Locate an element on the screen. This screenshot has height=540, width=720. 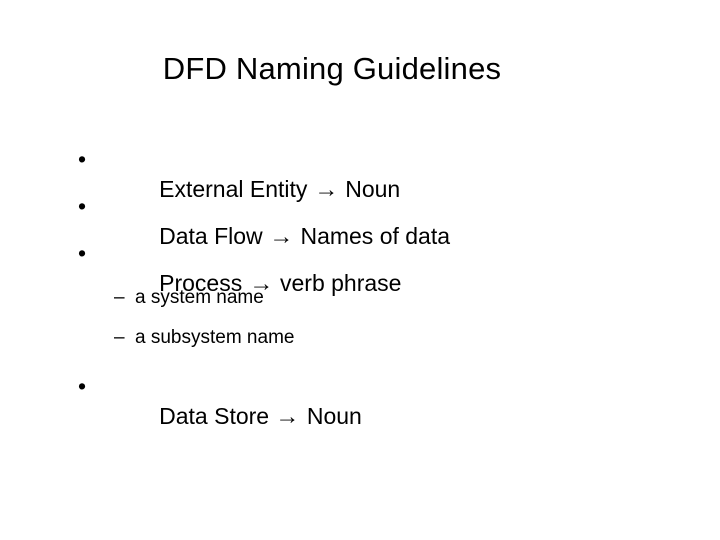
list-item: • External Entity → Noun is located at coordinates (360, 173).